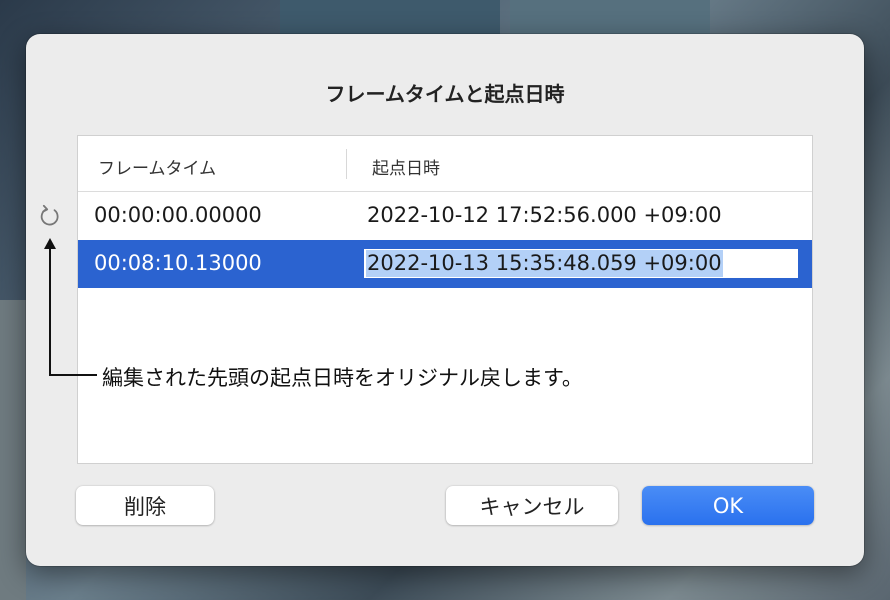 Image resolution: width=890 pixels, height=600 pixels. I want to click on annotation-text: 編集された先頭の起点日時をオリジナル戻します。, so click(342, 378).